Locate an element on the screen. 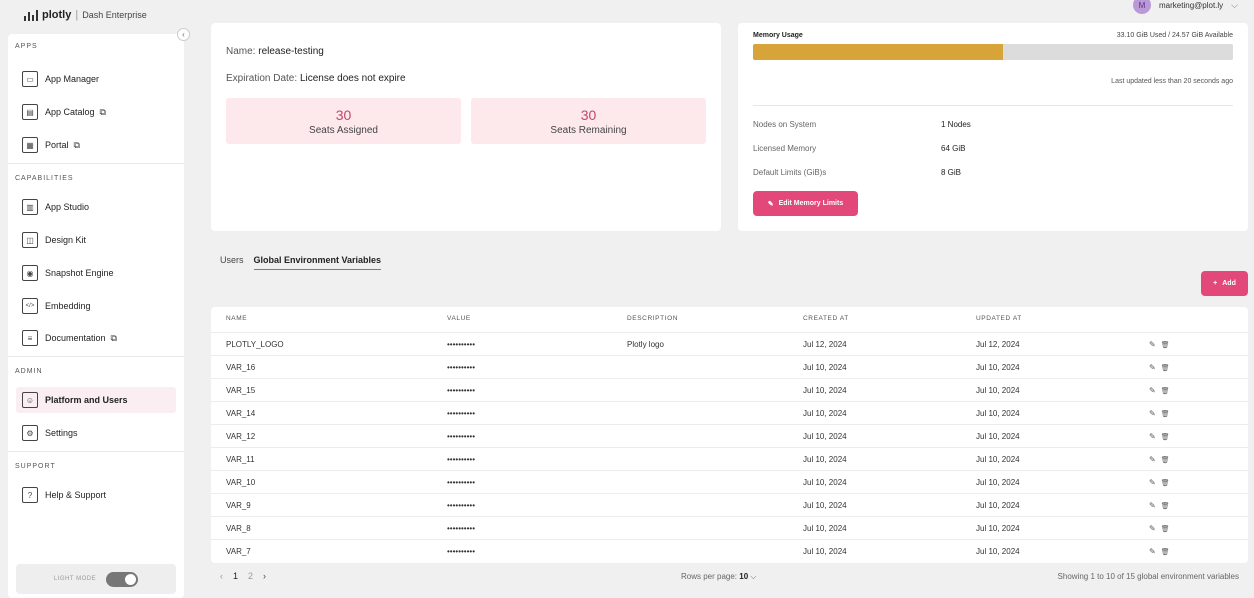 The width and height of the screenshot is (1254, 598). seats-remaining-tile: 30 Seats Remaining is located at coordinates (588, 121).